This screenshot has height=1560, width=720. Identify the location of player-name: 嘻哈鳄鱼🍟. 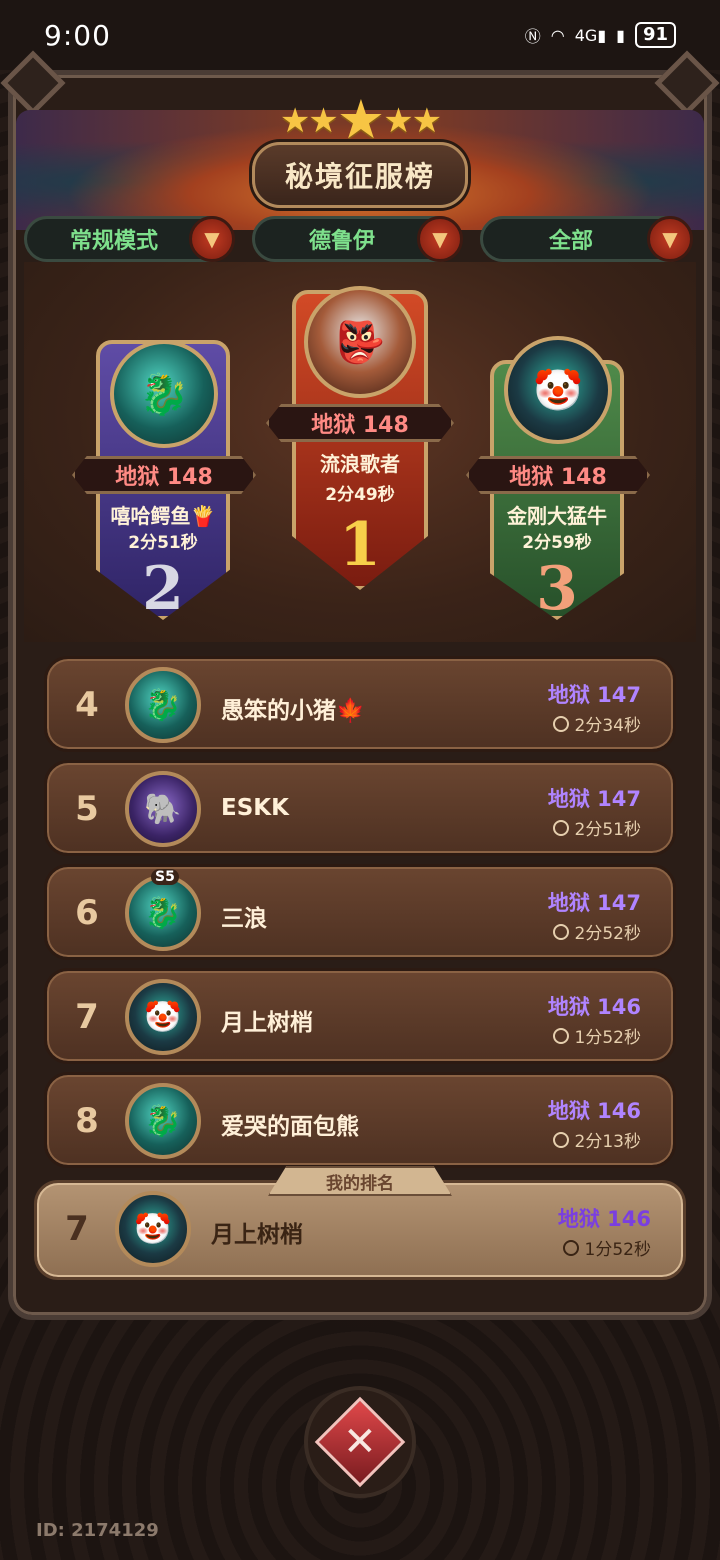
(163, 516).